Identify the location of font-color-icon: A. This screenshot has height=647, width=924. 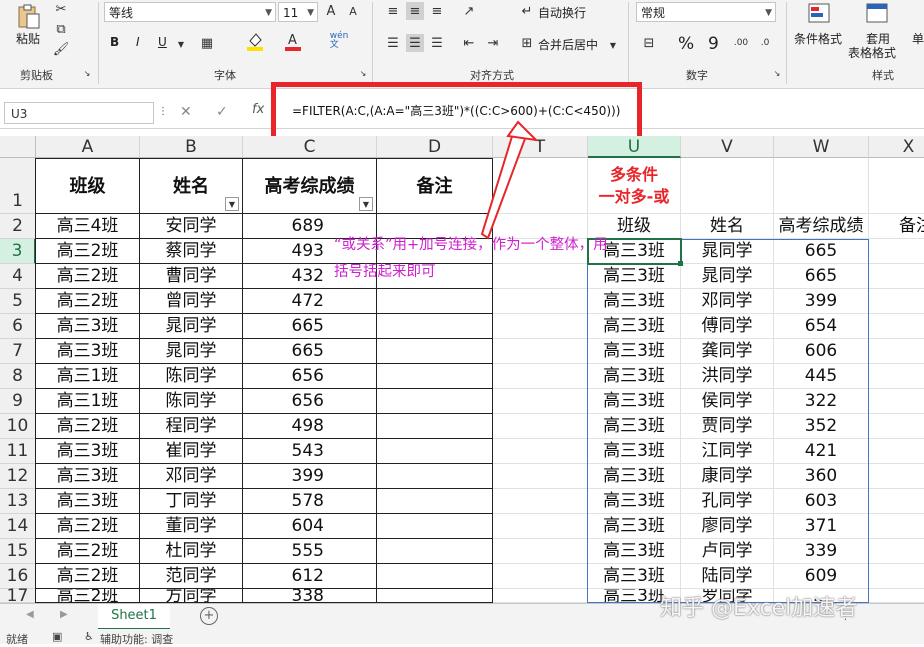
(293, 41).